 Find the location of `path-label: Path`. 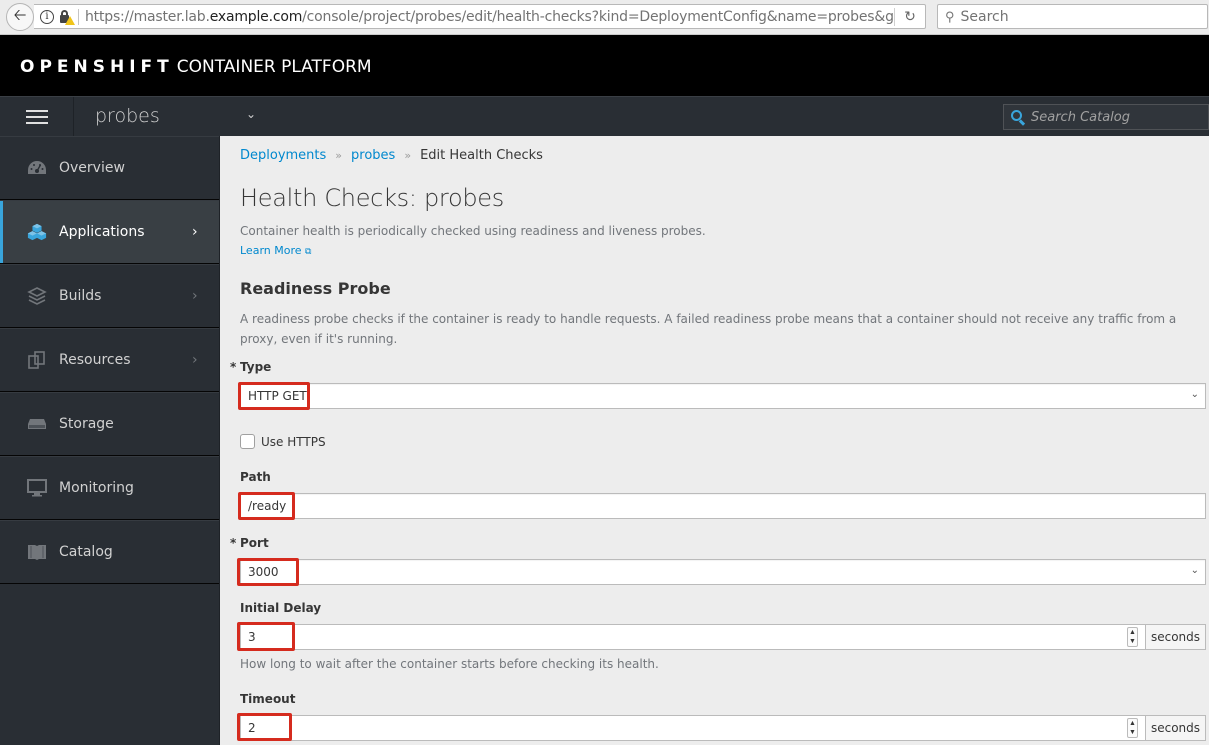

path-label: Path is located at coordinates (255, 477).